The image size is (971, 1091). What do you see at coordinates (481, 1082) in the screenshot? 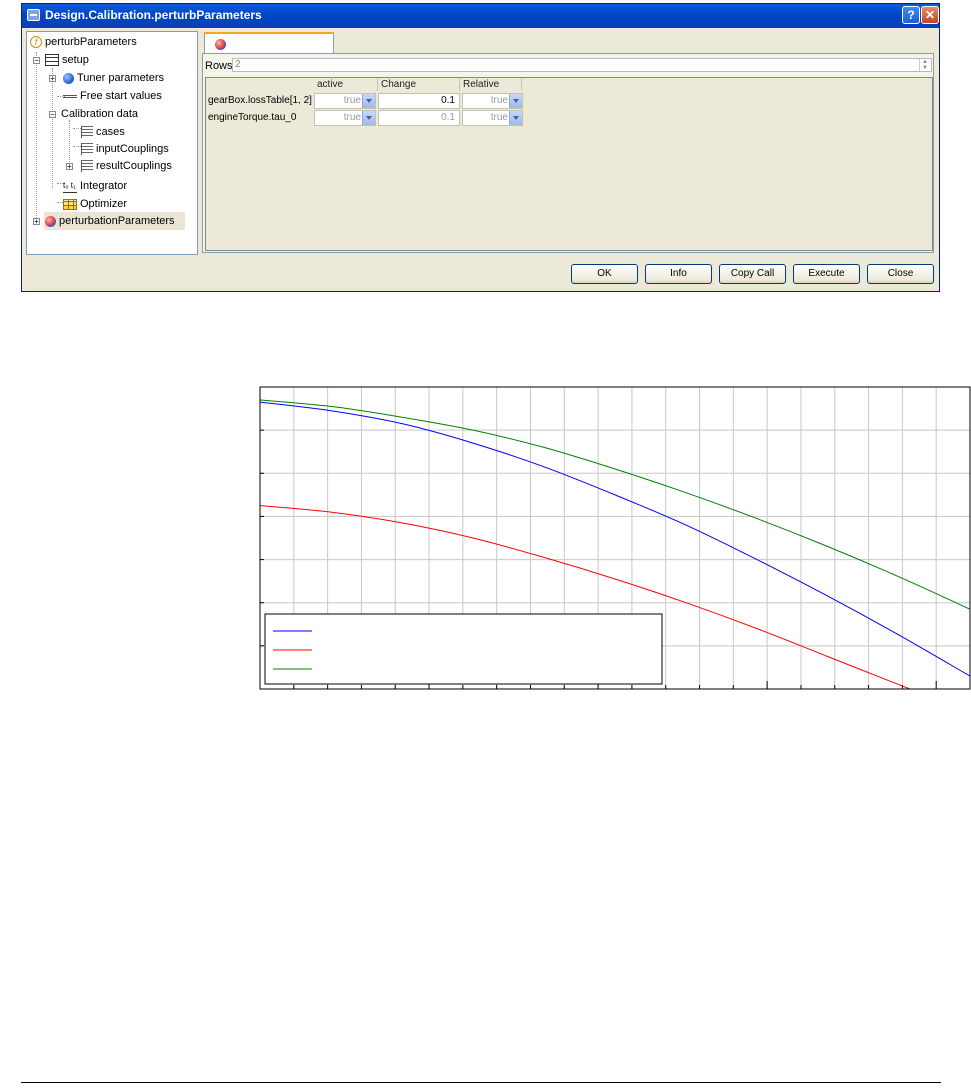
I see `page-footer-rule` at bounding box center [481, 1082].